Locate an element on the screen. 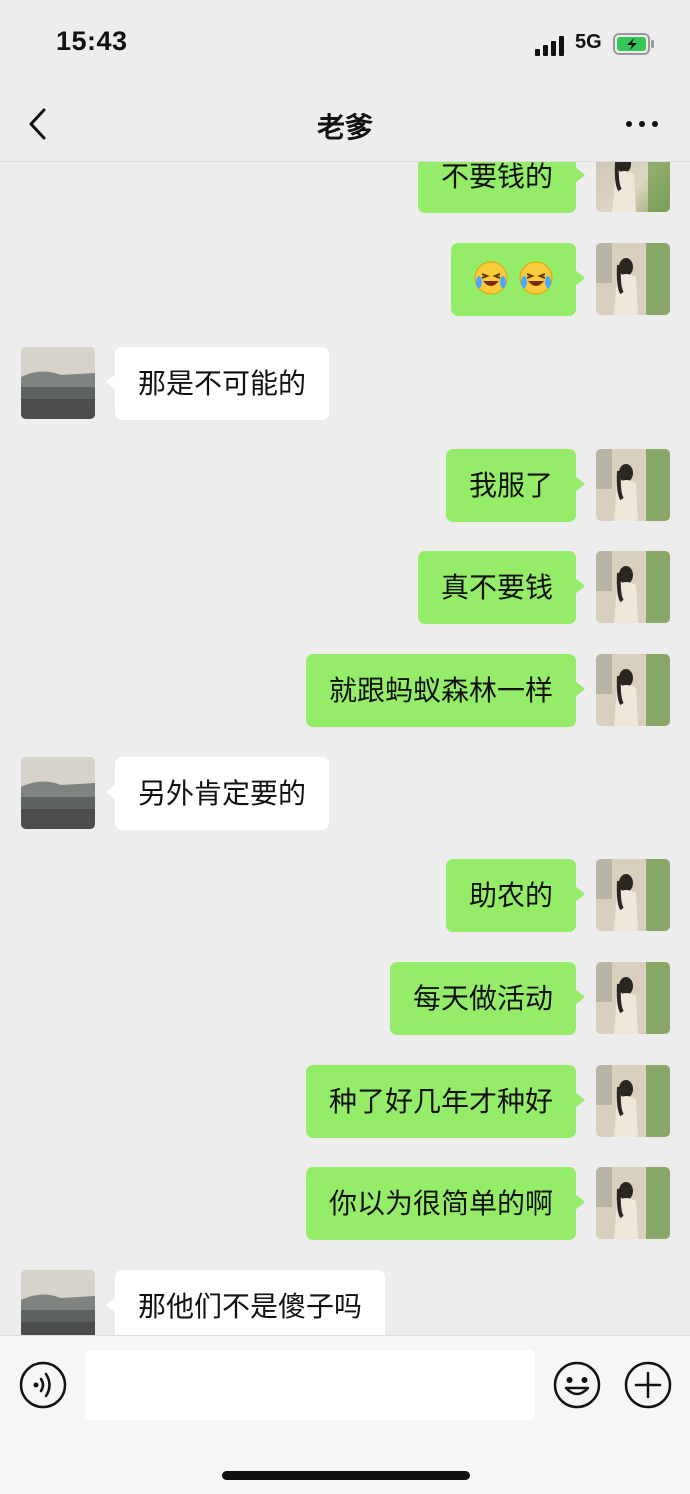 Image resolution: width=690 pixels, height=1494 pixels. message-bubble-incoming: 那是不可能的 is located at coordinates (217, 383).